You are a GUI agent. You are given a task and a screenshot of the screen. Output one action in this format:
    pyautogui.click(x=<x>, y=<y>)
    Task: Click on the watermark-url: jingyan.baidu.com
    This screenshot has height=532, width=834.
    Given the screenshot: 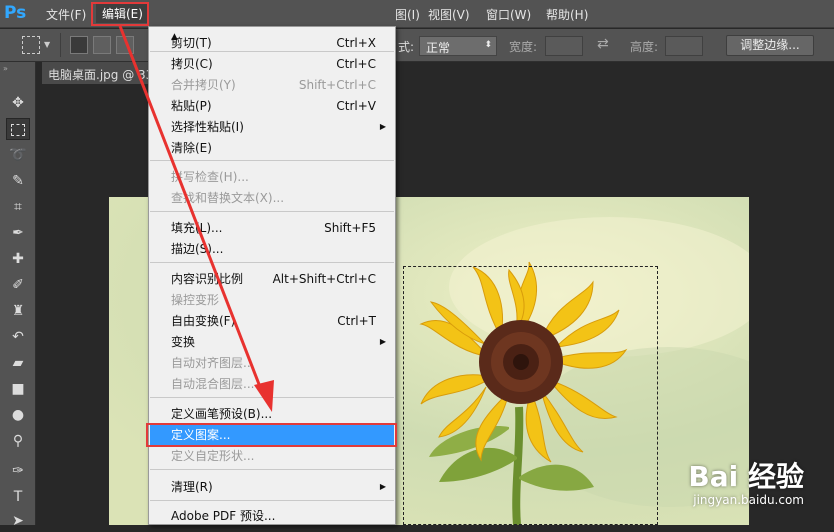 What is the action you would take?
    pyautogui.click(x=748, y=500)
    